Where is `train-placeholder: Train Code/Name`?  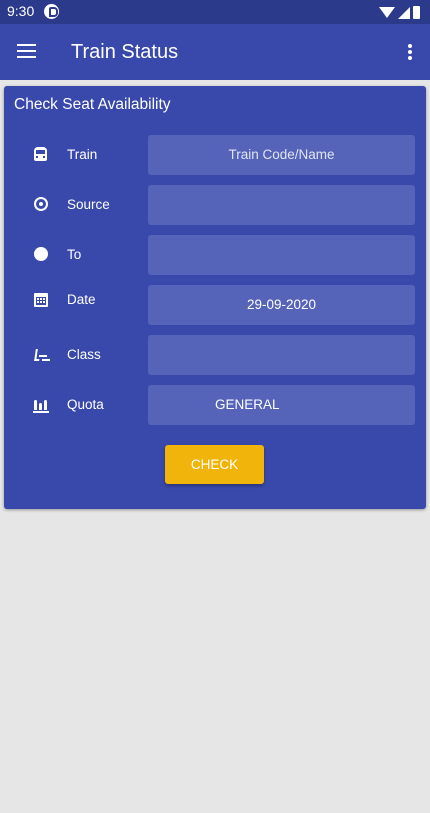
train-placeholder: Train Code/Name is located at coordinates (281, 154).